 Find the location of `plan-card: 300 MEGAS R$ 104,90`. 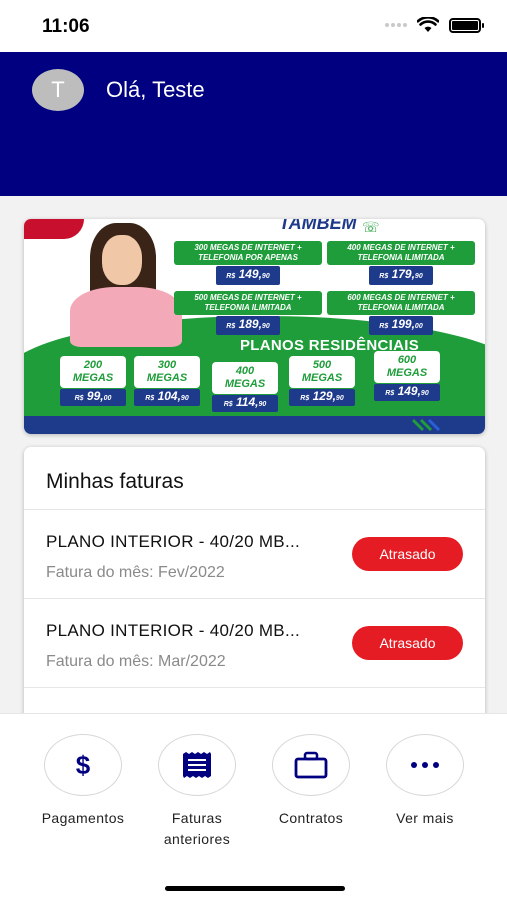

plan-card: 300 MEGAS R$ 104,90 is located at coordinates (167, 381).